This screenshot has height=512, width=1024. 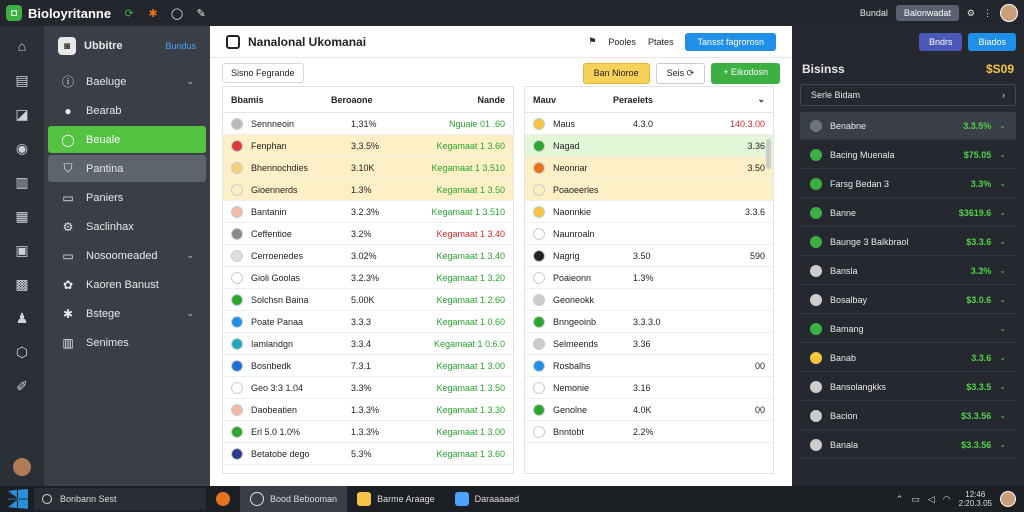 I want to click on panel-row: Bacion $3.3.56 ⌄, so click(x=908, y=416).